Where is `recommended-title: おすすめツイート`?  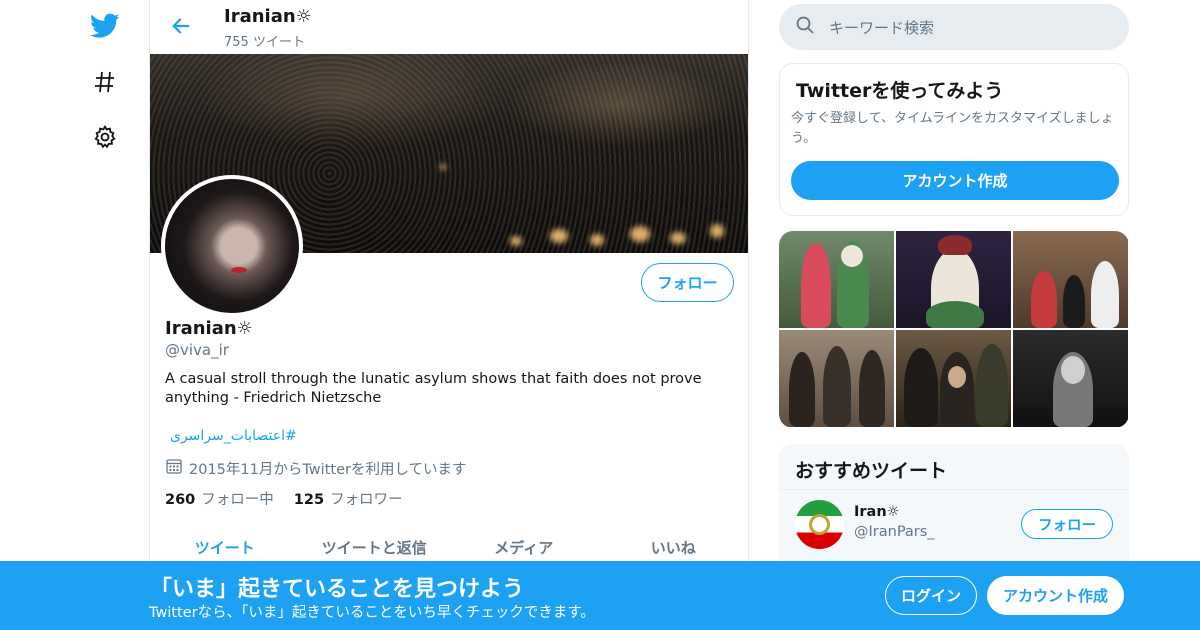
recommended-title: おすすめツイート is located at coordinates (871, 471).